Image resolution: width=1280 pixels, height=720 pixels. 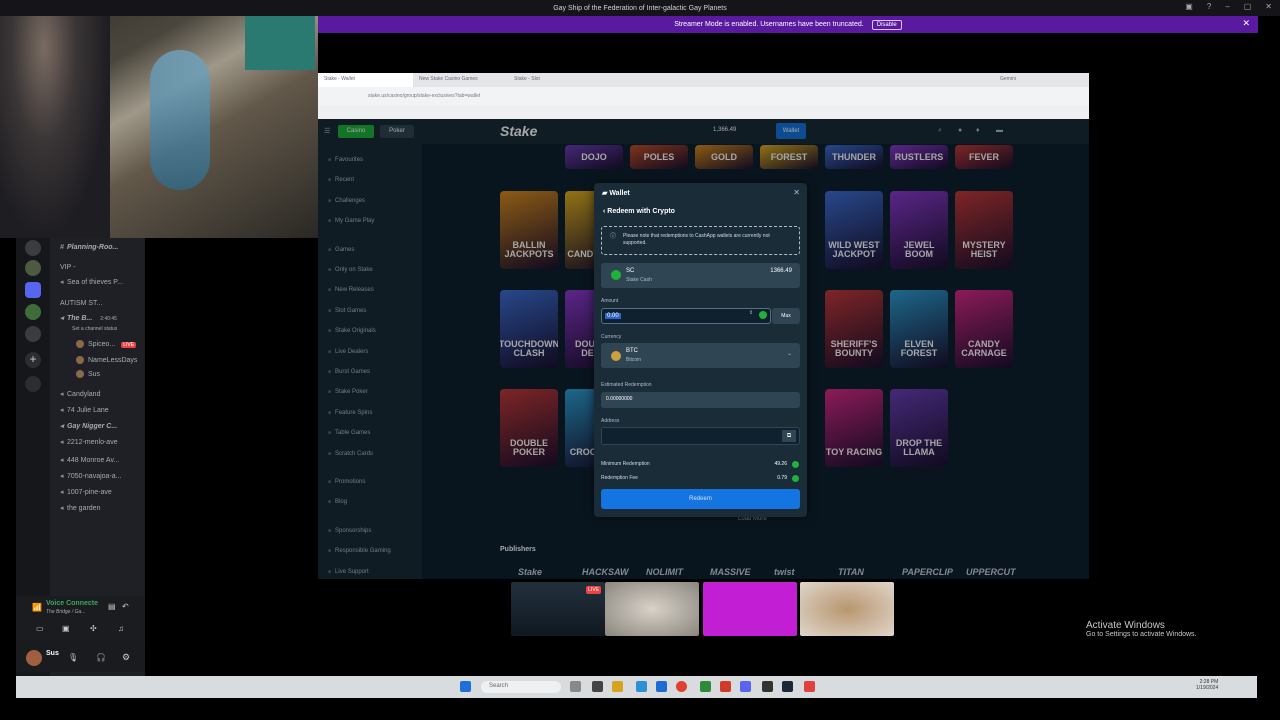 I want to click on wallet-title: ▰ Wallet, so click(x=616, y=193).